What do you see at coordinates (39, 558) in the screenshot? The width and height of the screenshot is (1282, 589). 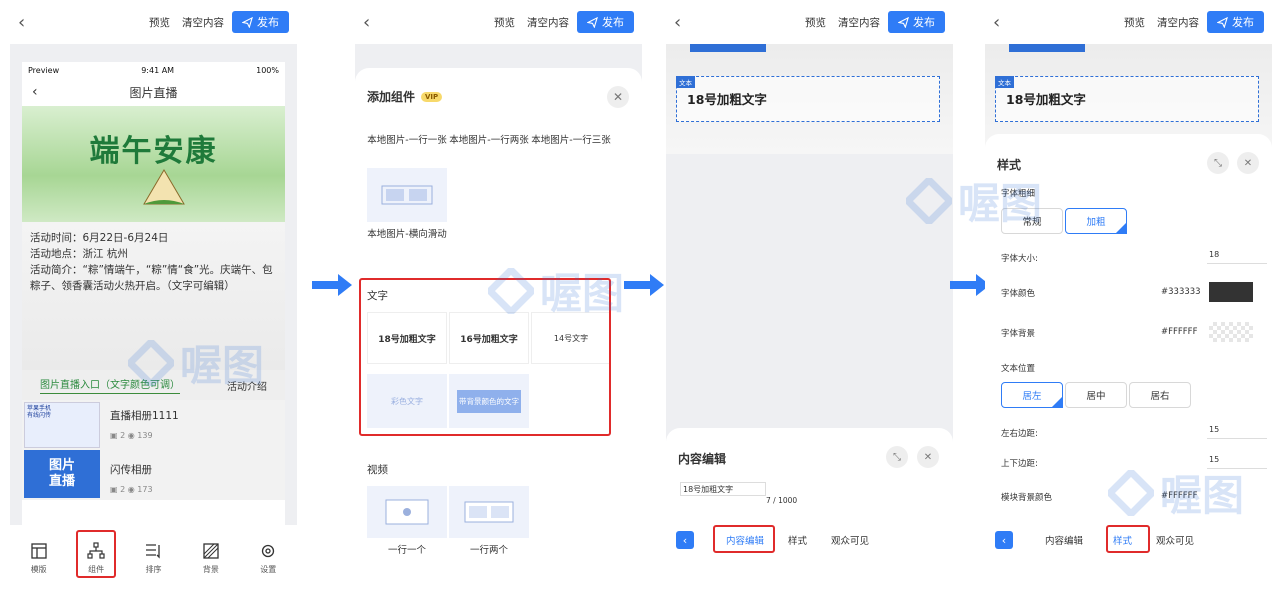 I see `nav-template: 模版` at bounding box center [39, 558].